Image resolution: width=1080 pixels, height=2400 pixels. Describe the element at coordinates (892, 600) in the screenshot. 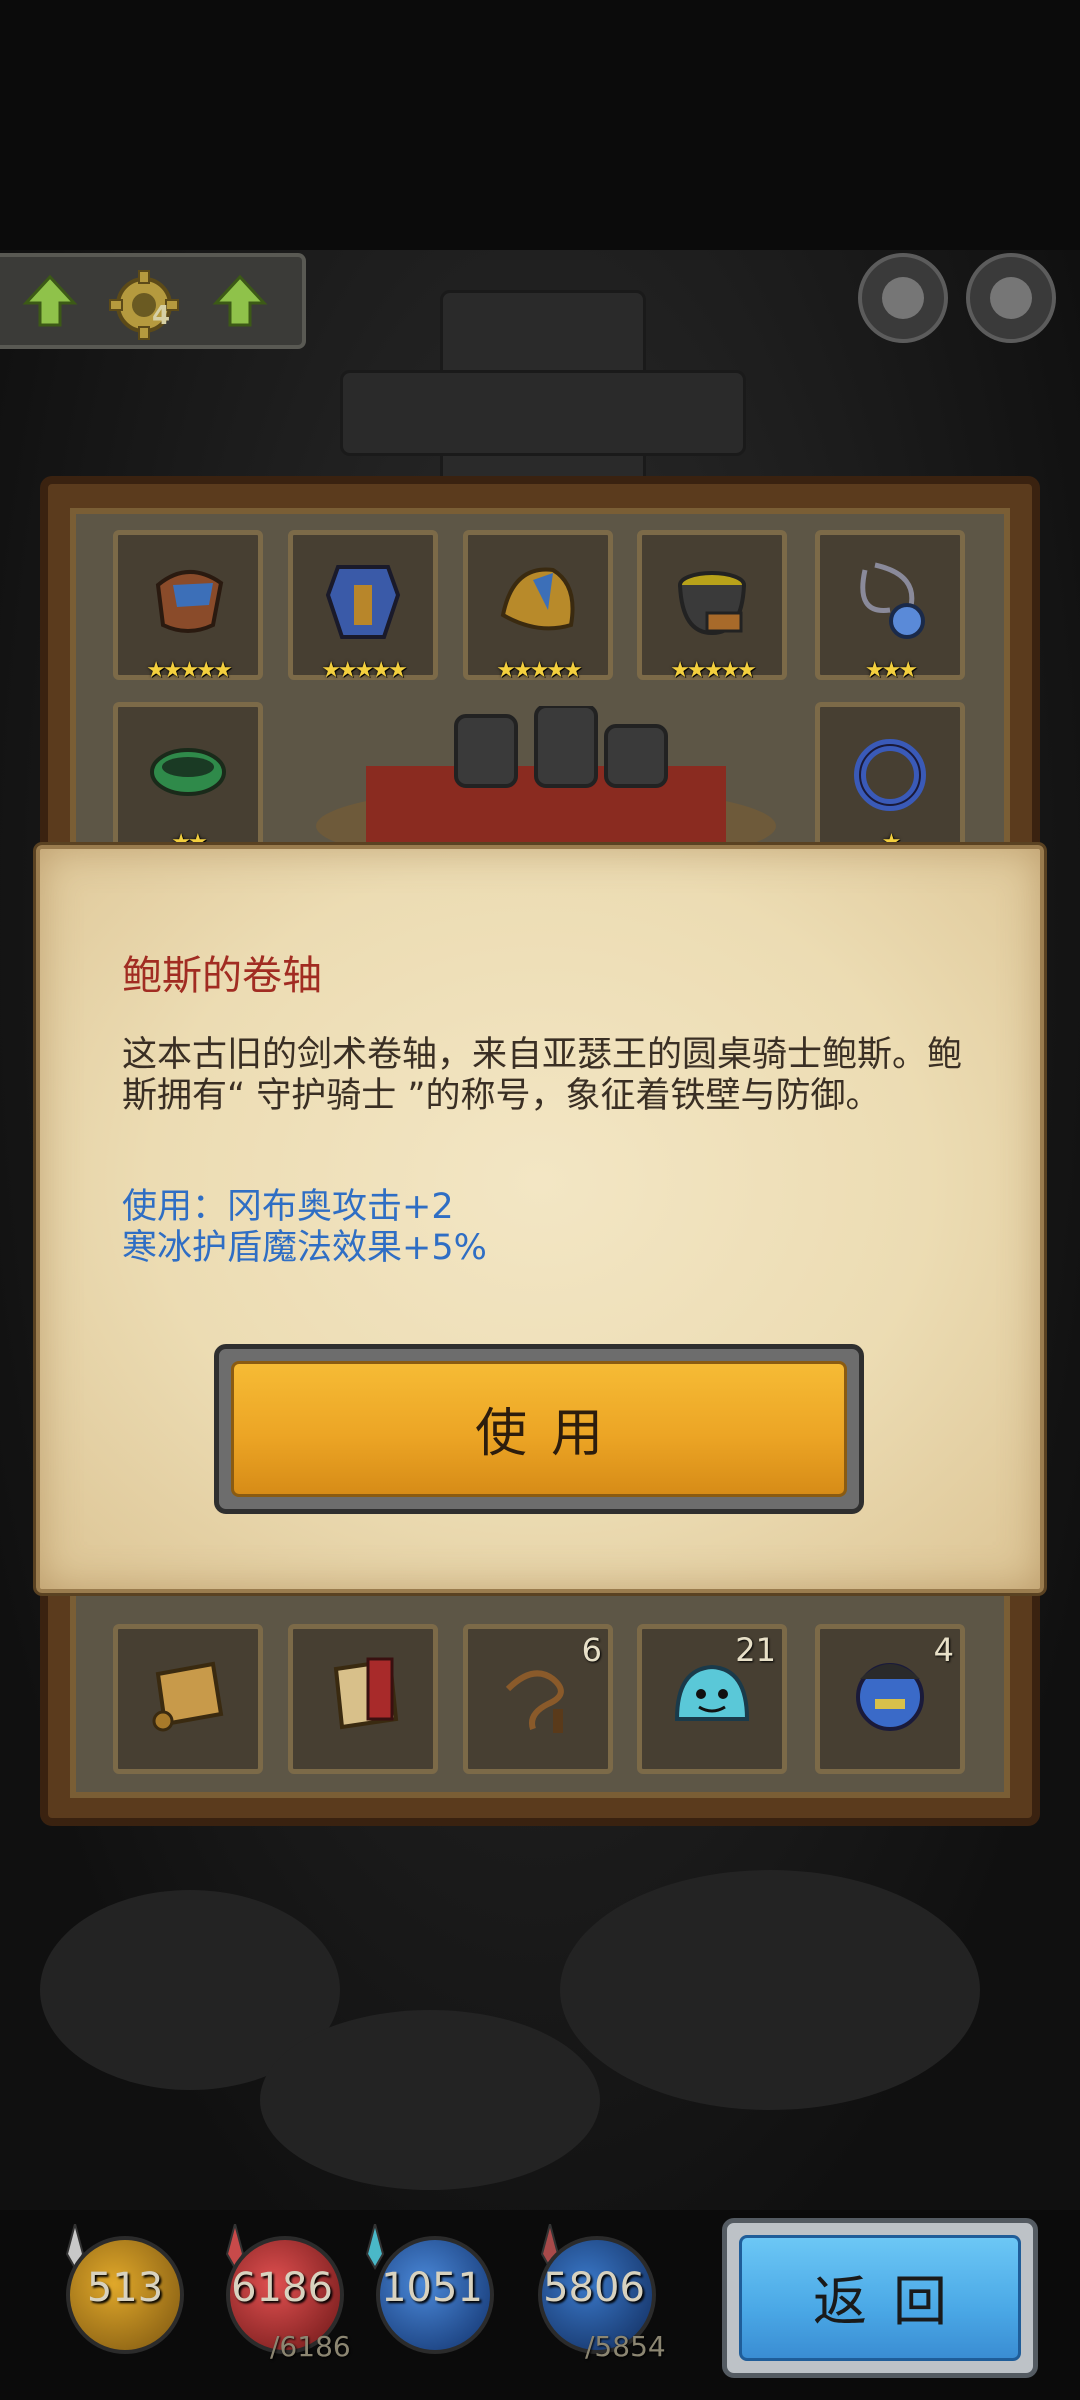

I see `amulet-icon` at that location.